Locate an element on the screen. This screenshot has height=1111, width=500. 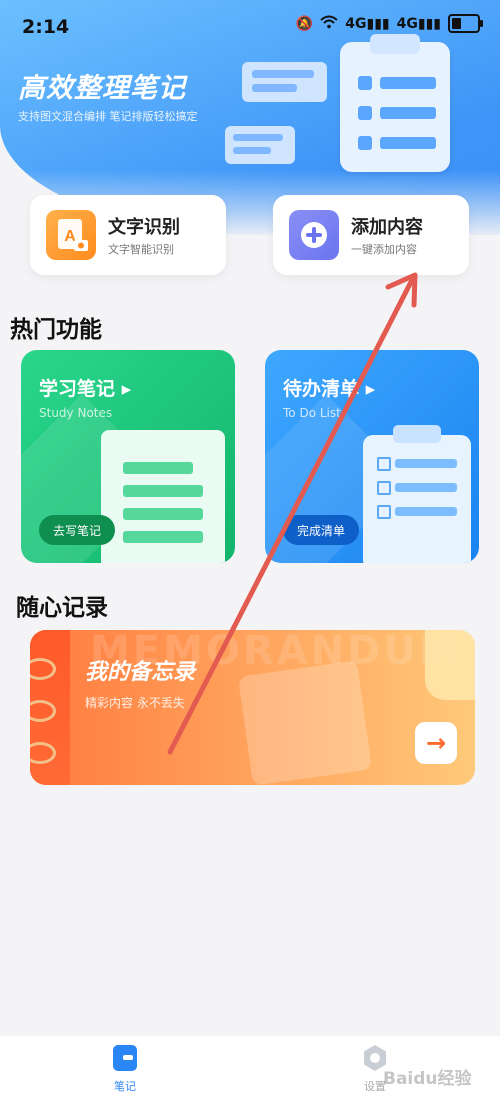
note-icon is located at coordinates (125, 1058).